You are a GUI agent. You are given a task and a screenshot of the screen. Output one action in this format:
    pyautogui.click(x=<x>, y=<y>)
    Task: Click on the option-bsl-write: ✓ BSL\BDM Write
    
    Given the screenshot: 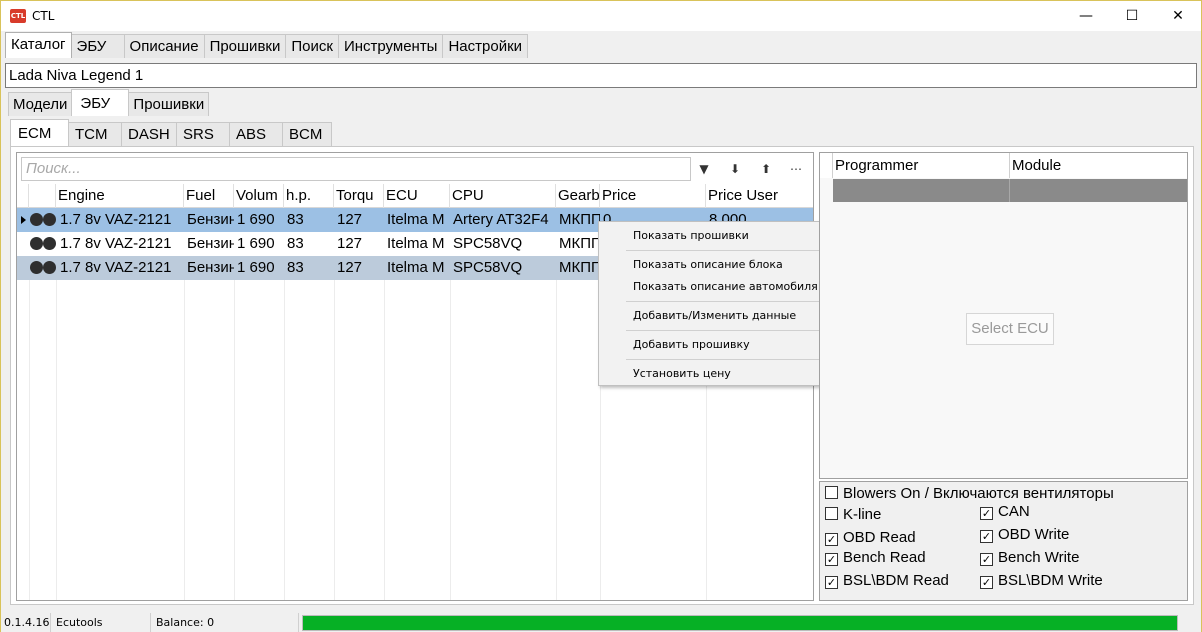 What is the action you would take?
    pyautogui.click(x=1041, y=580)
    